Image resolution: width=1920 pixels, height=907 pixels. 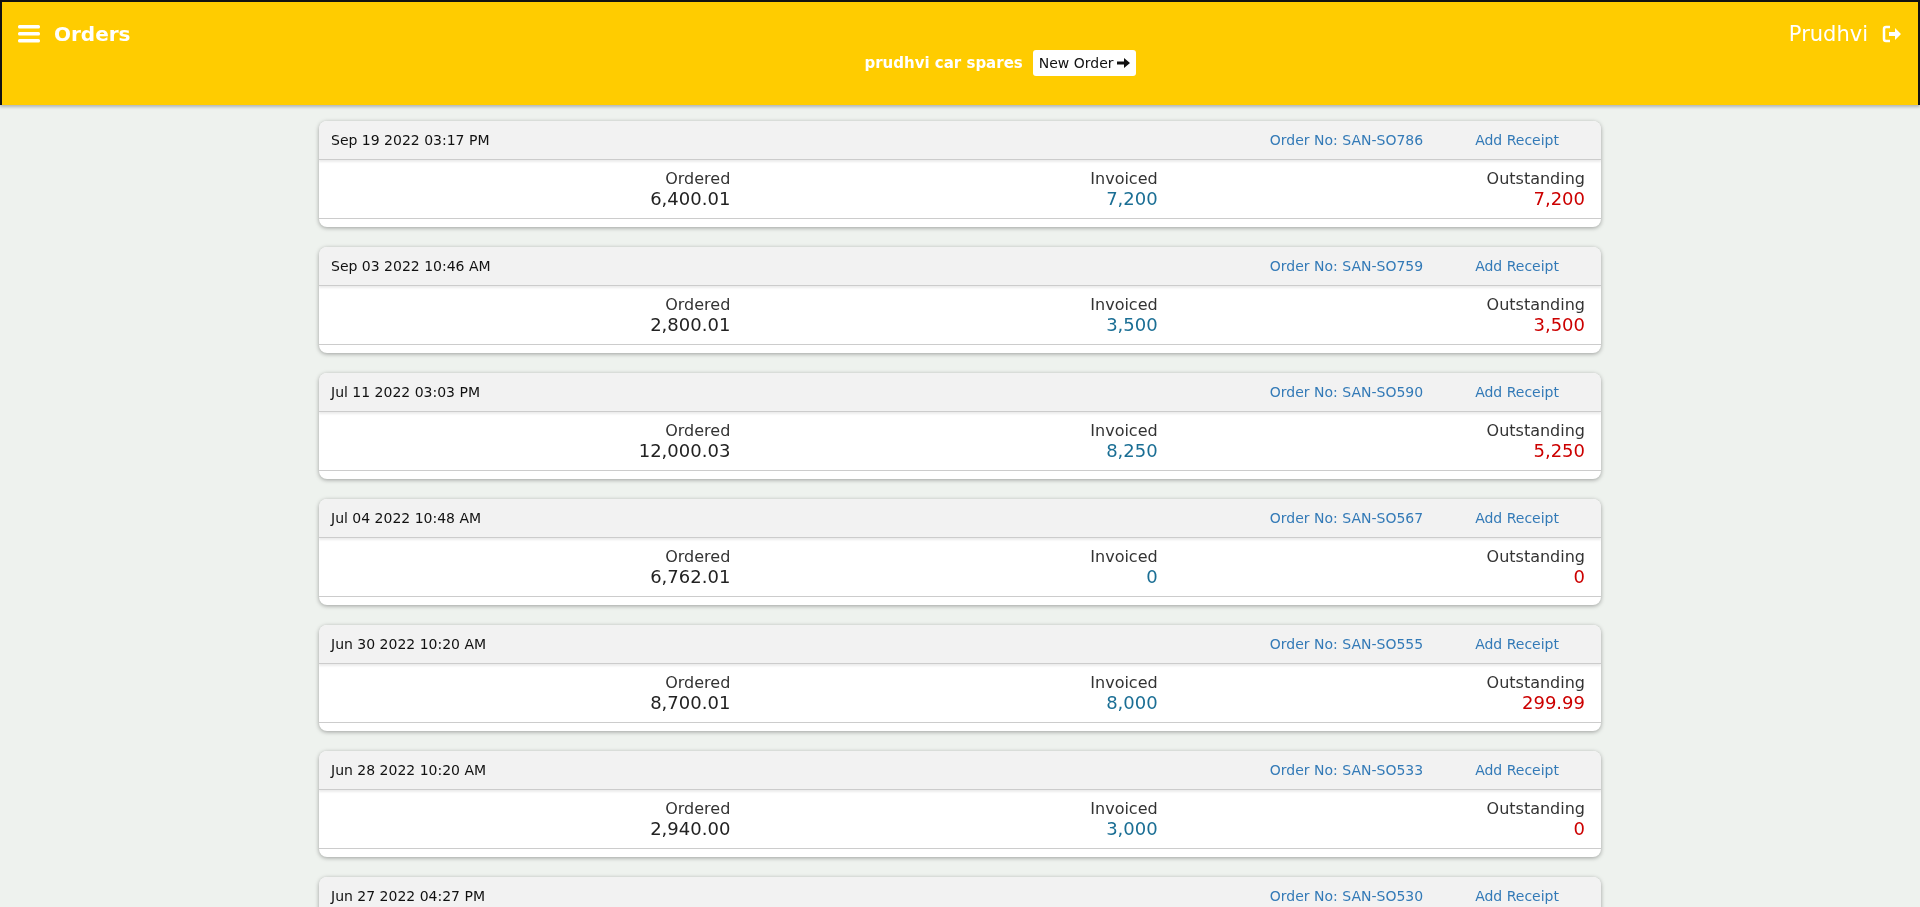 What do you see at coordinates (943, 63) in the screenshot?
I see `company-name: prudhvi car spares` at bounding box center [943, 63].